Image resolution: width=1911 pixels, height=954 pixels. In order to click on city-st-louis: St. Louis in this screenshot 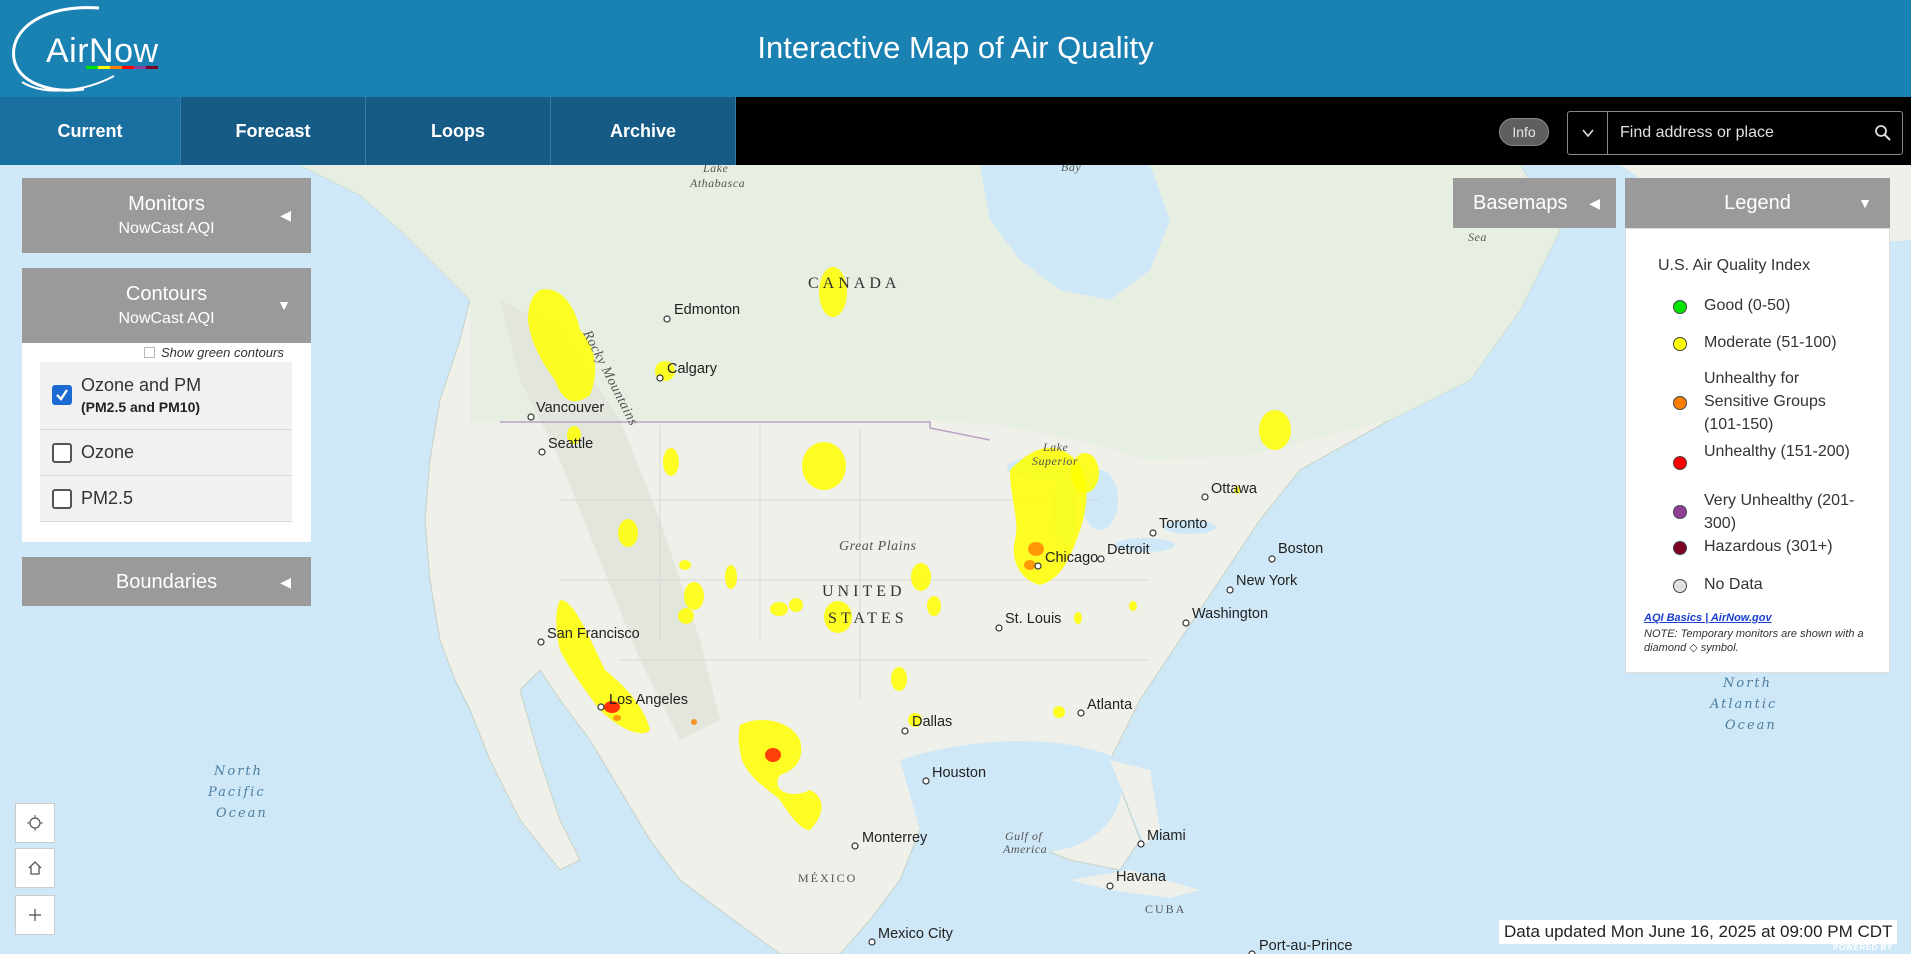, I will do `click(1033, 619)`.